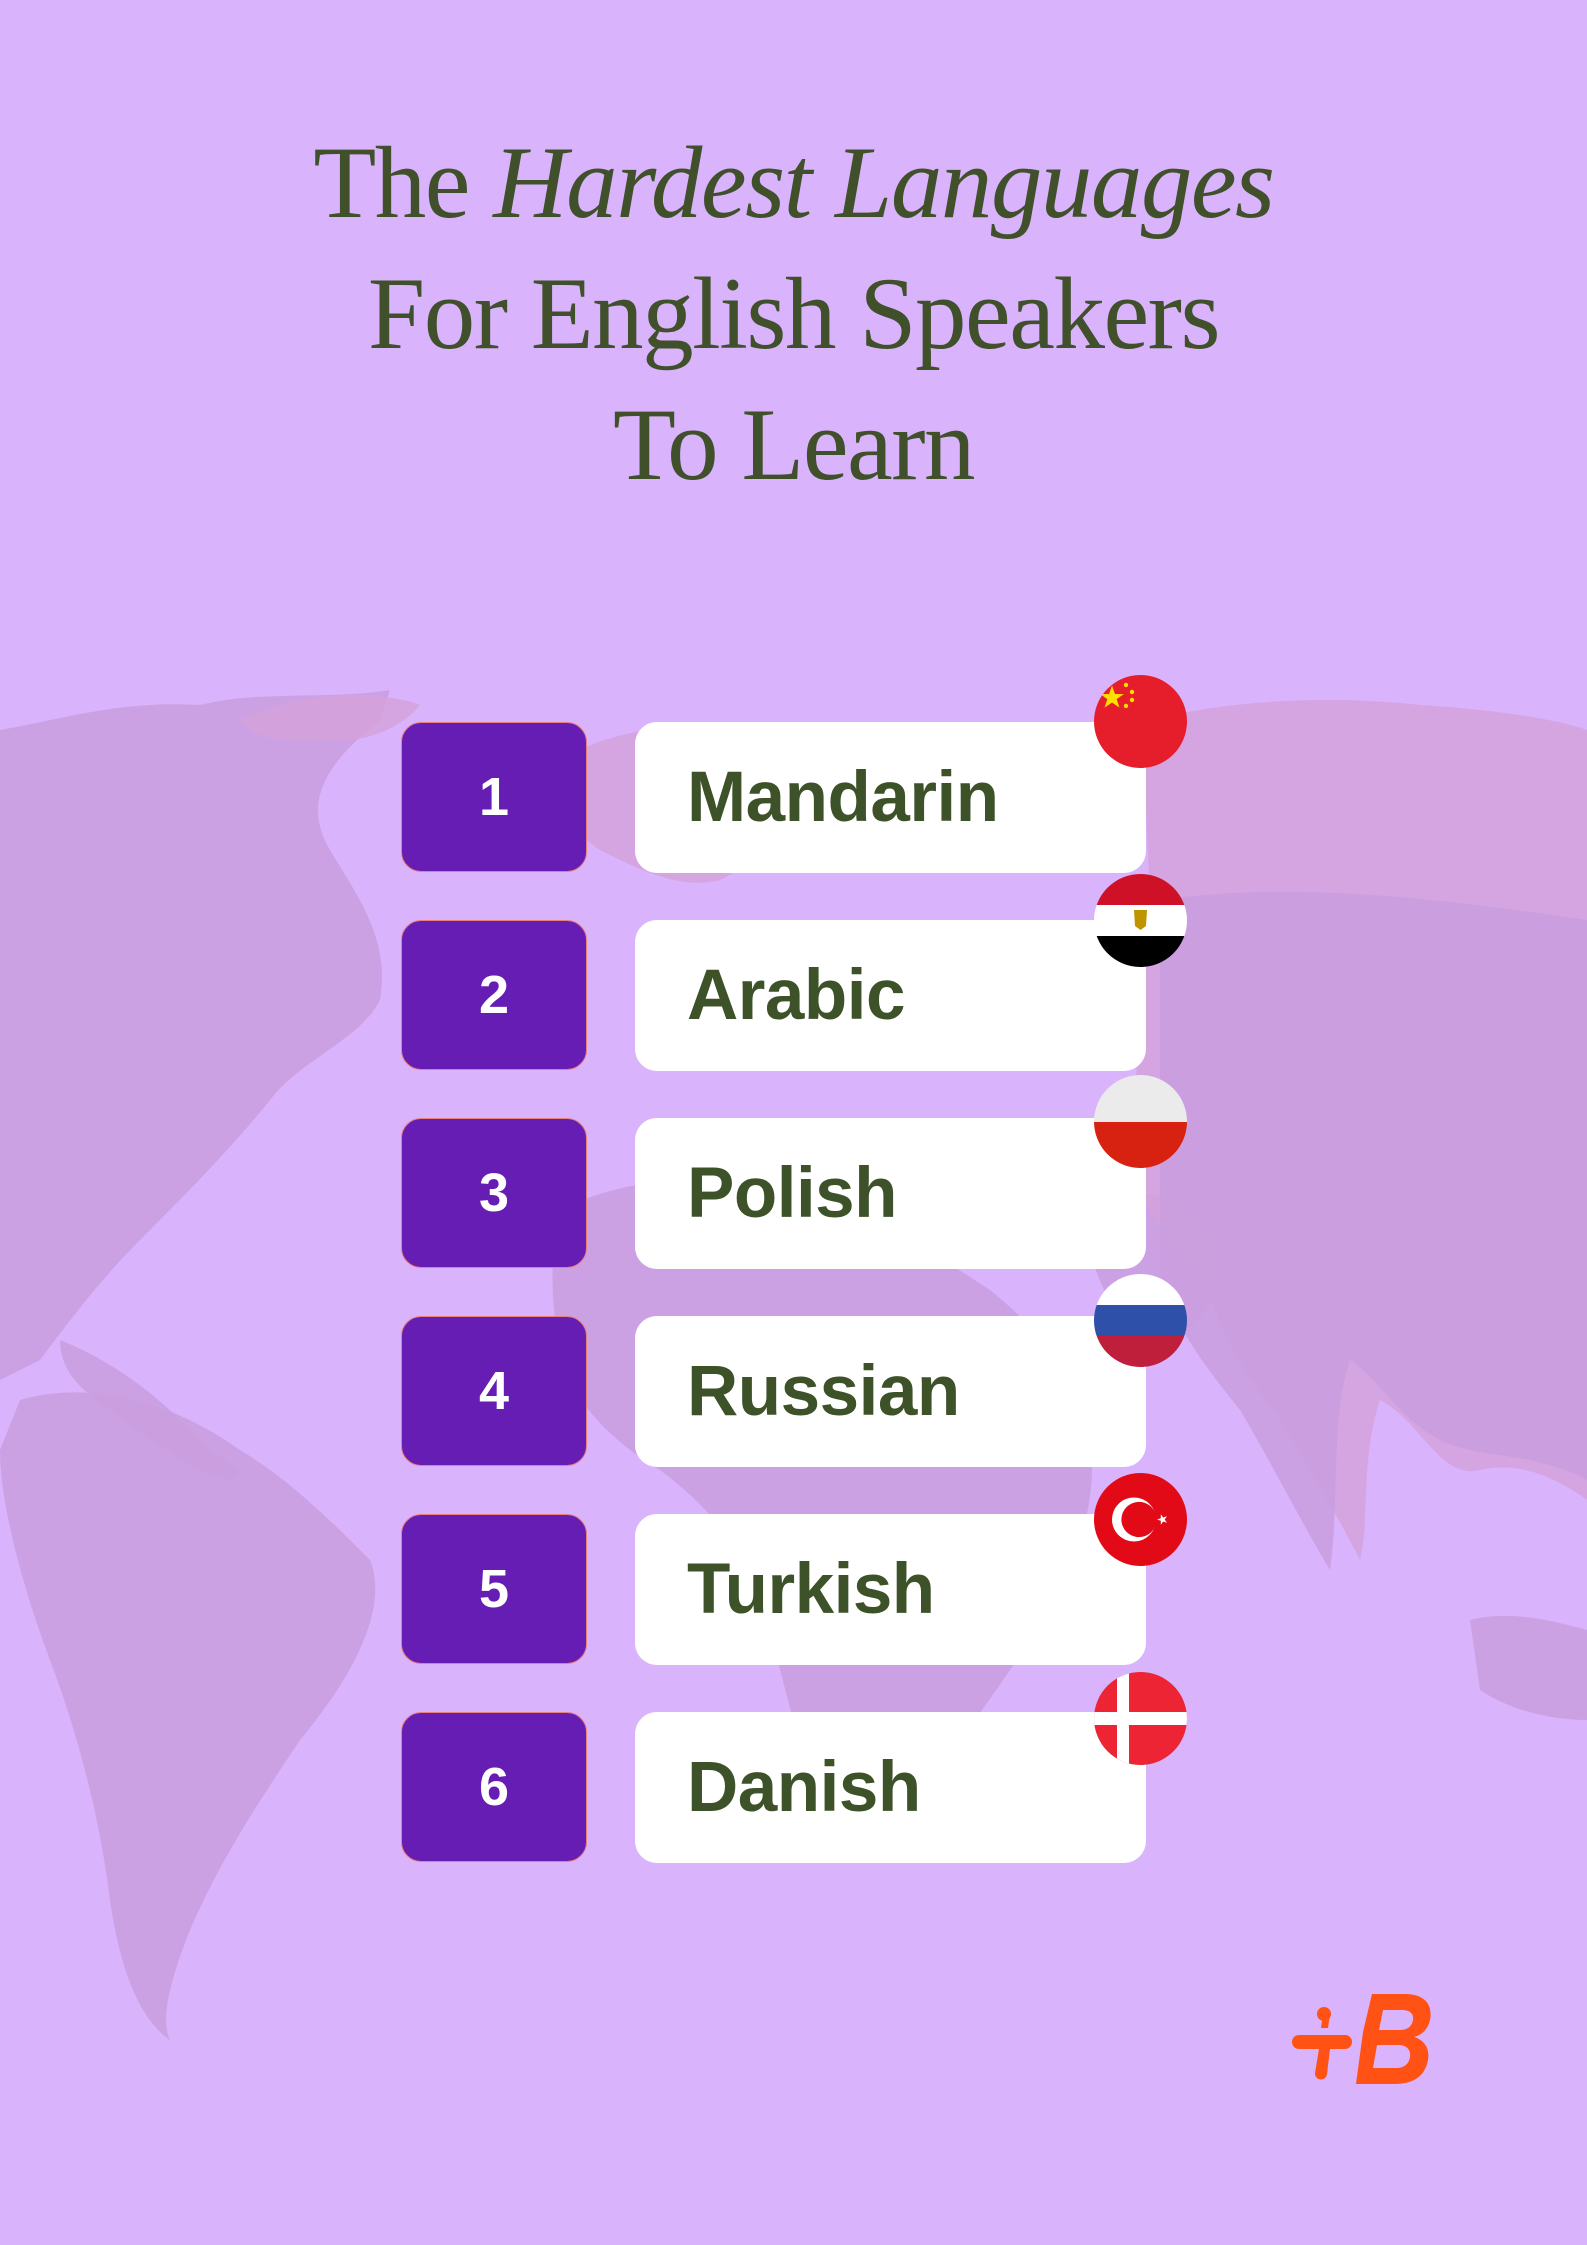 The height and width of the screenshot is (2245, 1587). I want to click on title-prefix: The, so click(403, 183).